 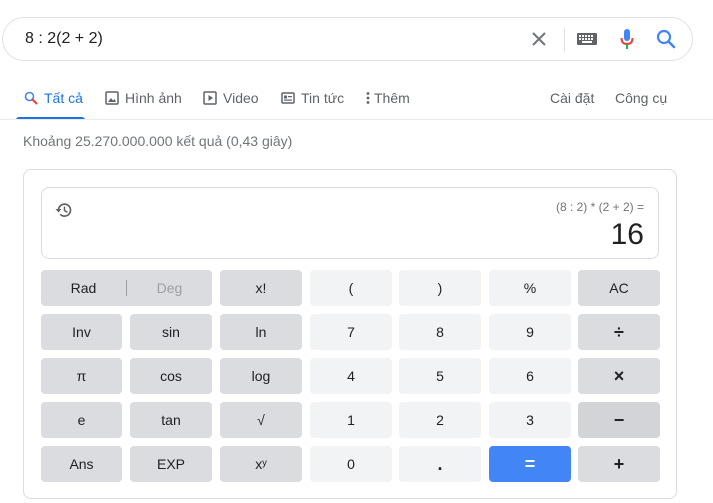 What do you see at coordinates (392, 98) in the screenshot?
I see `tab-label: Thêm` at bounding box center [392, 98].